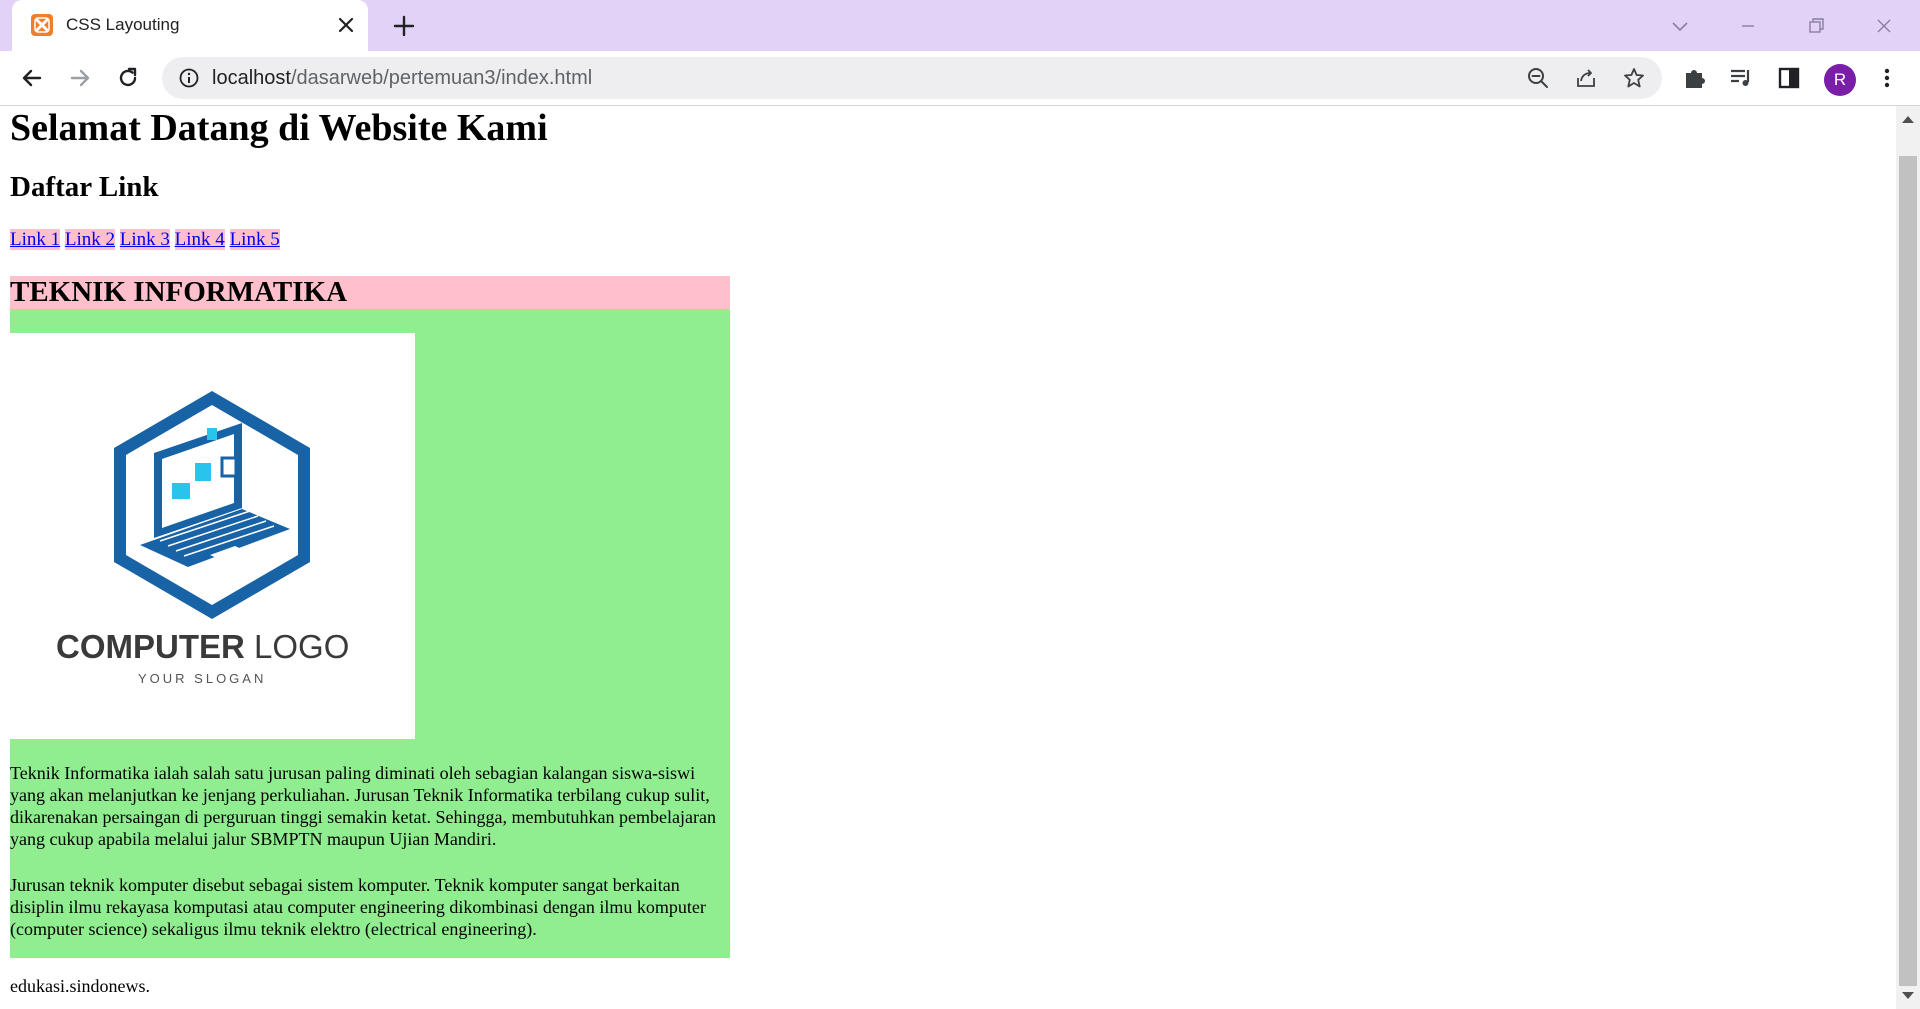  Describe the element at coordinates (1884, 26) in the screenshot. I see `close-window-icon` at that location.